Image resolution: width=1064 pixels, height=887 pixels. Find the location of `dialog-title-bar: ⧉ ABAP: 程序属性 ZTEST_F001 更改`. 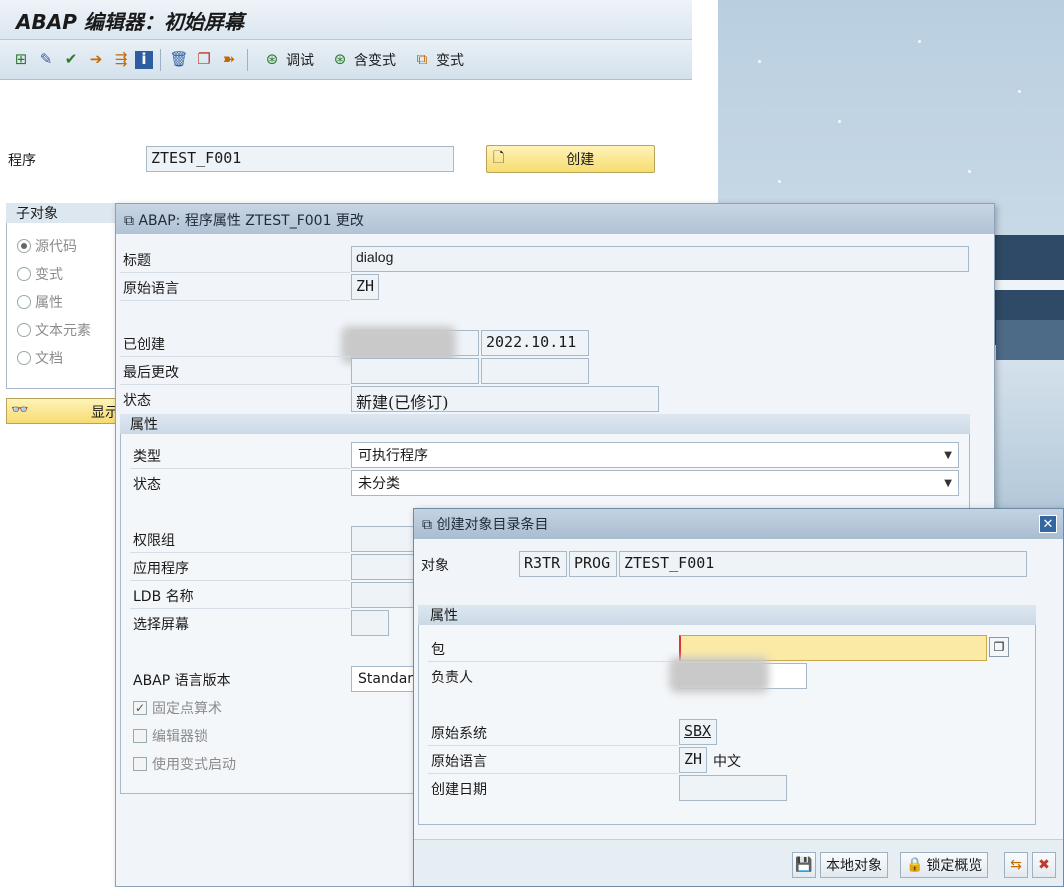

dialog-title-bar: ⧉ ABAP: 程序属性 ZTEST_F001 更改 is located at coordinates (555, 219).